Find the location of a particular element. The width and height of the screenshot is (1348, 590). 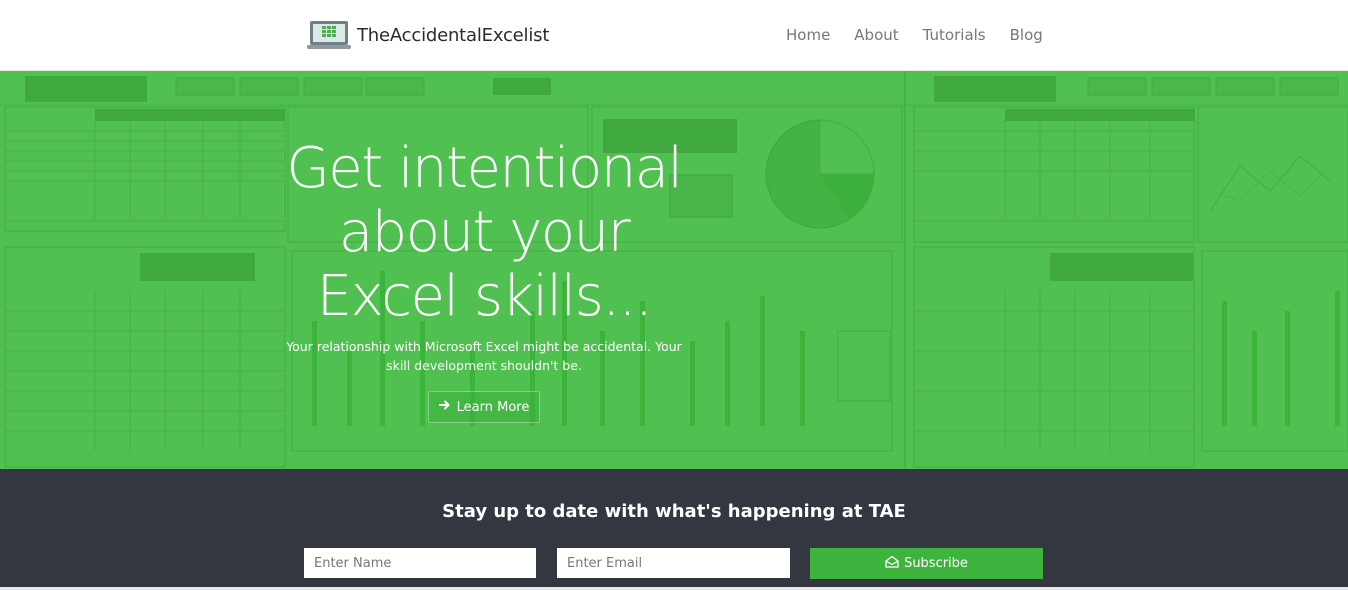

main-nav: Home About Tutorials Blog is located at coordinates (914, 35).